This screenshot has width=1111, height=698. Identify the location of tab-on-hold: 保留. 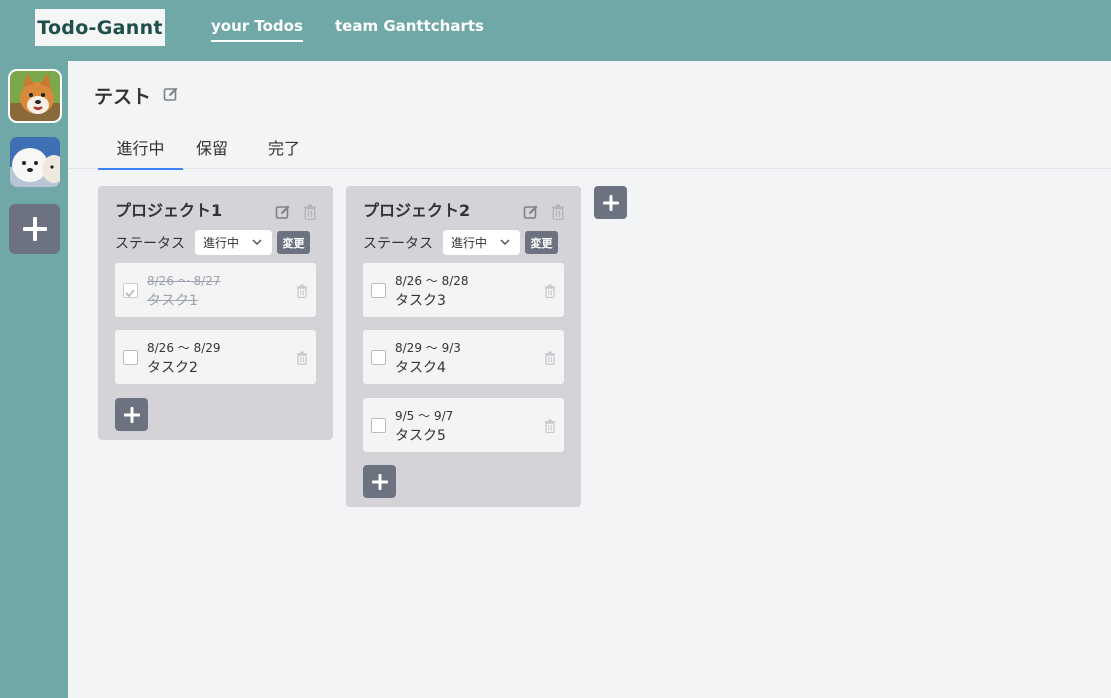
(212, 151).